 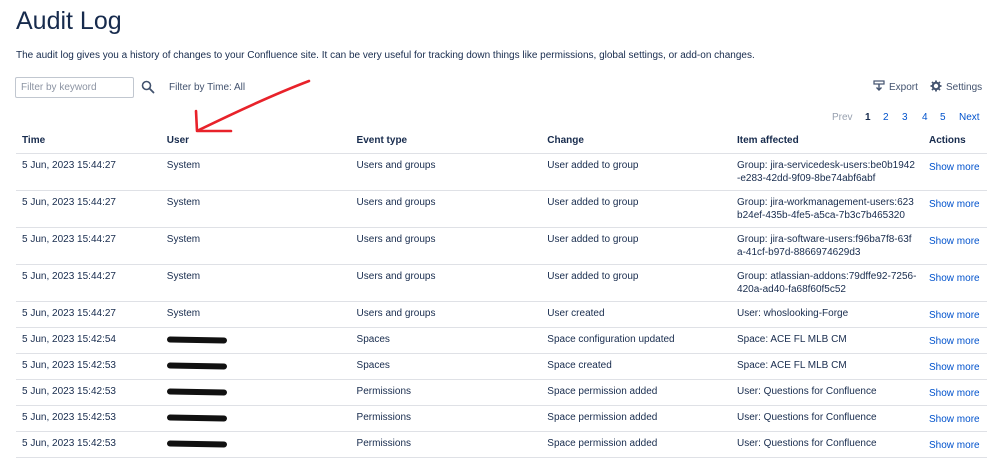 What do you see at coordinates (88, 141) in the screenshot?
I see `header-time: Time` at bounding box center [88, 141].